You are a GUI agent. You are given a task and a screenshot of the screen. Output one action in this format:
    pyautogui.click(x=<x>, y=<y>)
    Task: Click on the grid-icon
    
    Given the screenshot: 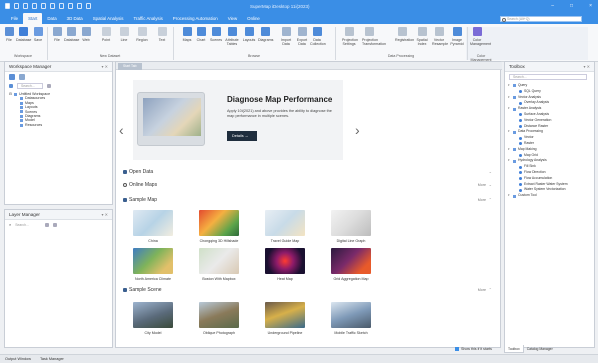 What is the action you would take?
    pyautogui.click(x=70, y=6)
    